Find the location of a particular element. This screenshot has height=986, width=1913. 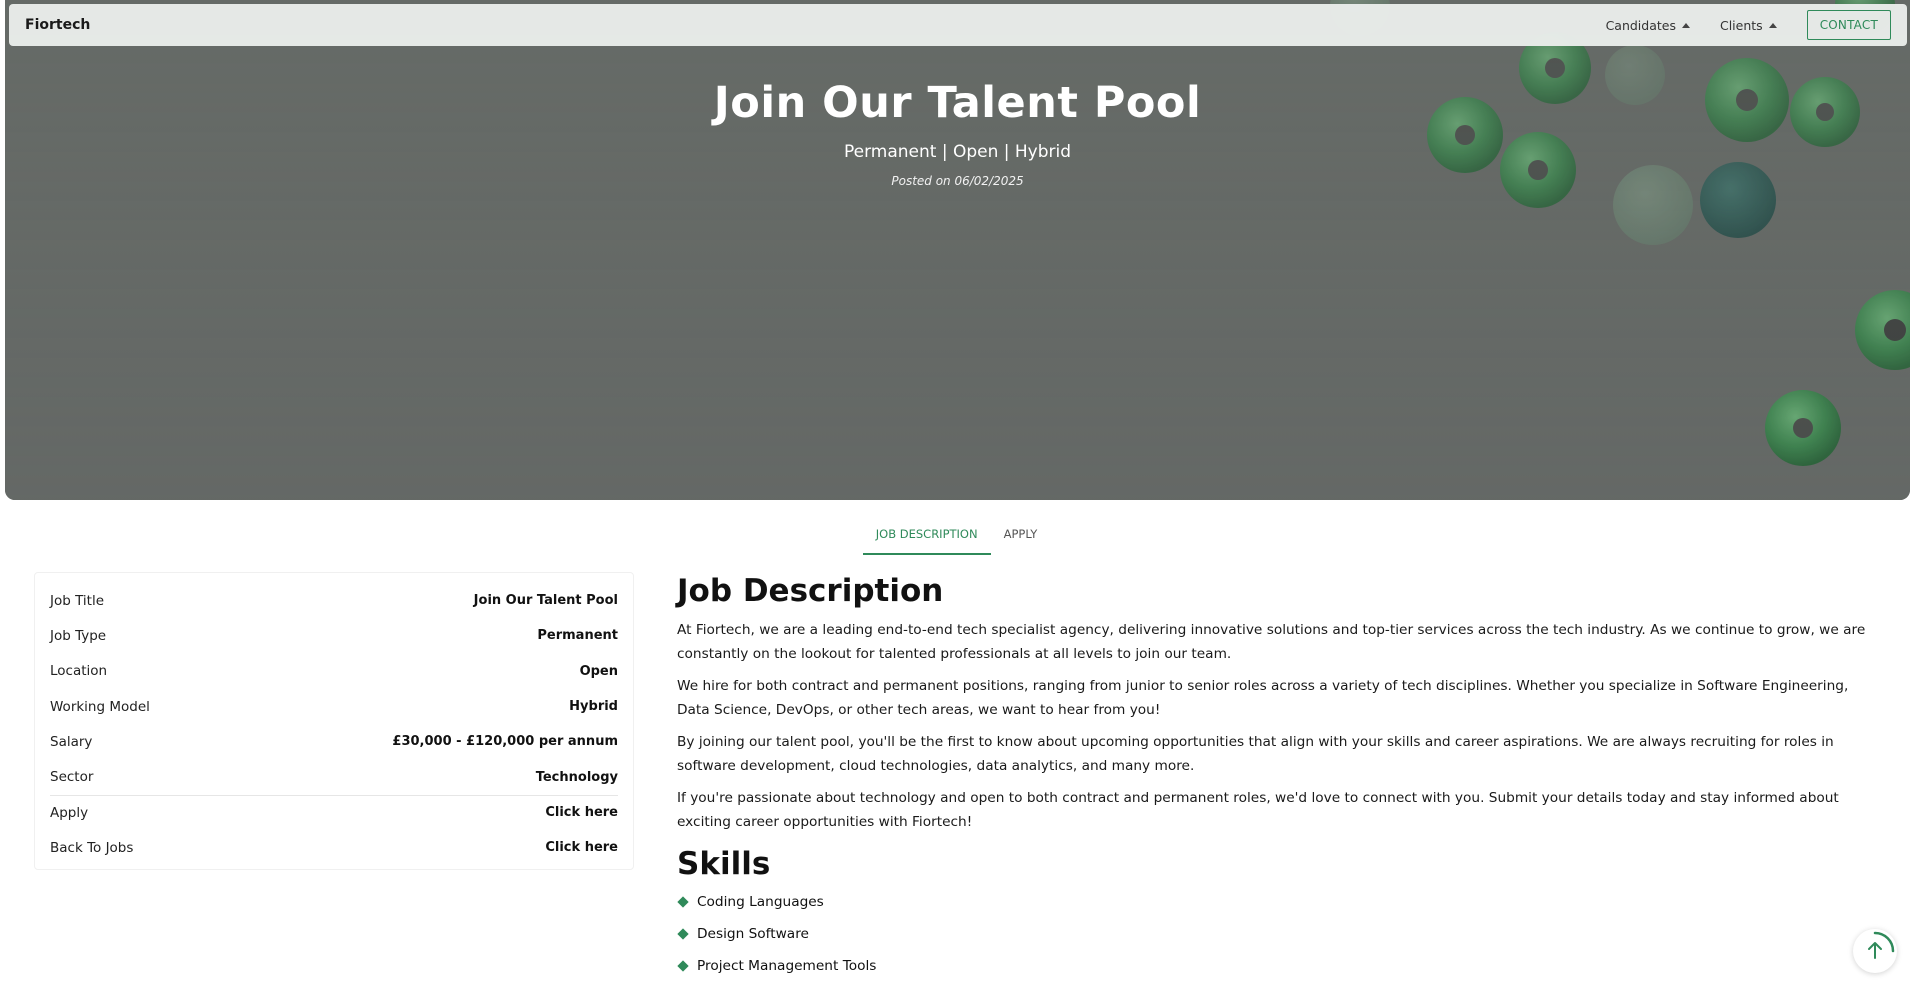

detail-label: Job Type is located at coordinates (78, 635).